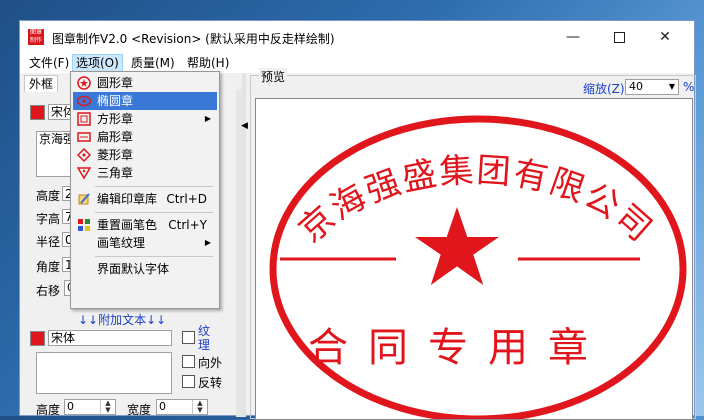 The height and width of the screenshot is (420, 704). I want to click on preview-label: 预览, so click(273, 76).